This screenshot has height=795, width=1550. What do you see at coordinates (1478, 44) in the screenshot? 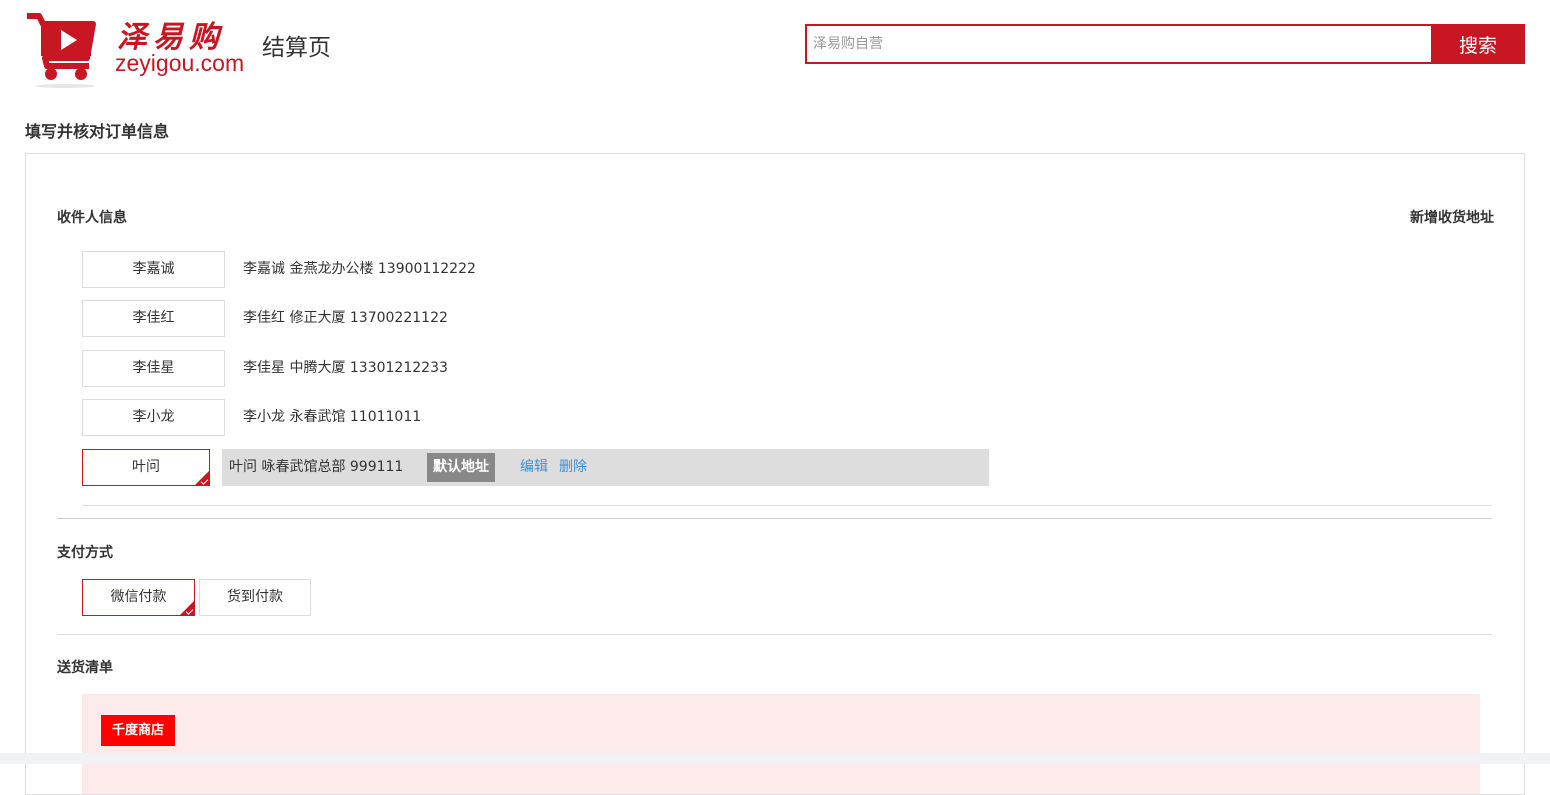
I see `search-button: 搜索` at bounding box center [1478, 44].